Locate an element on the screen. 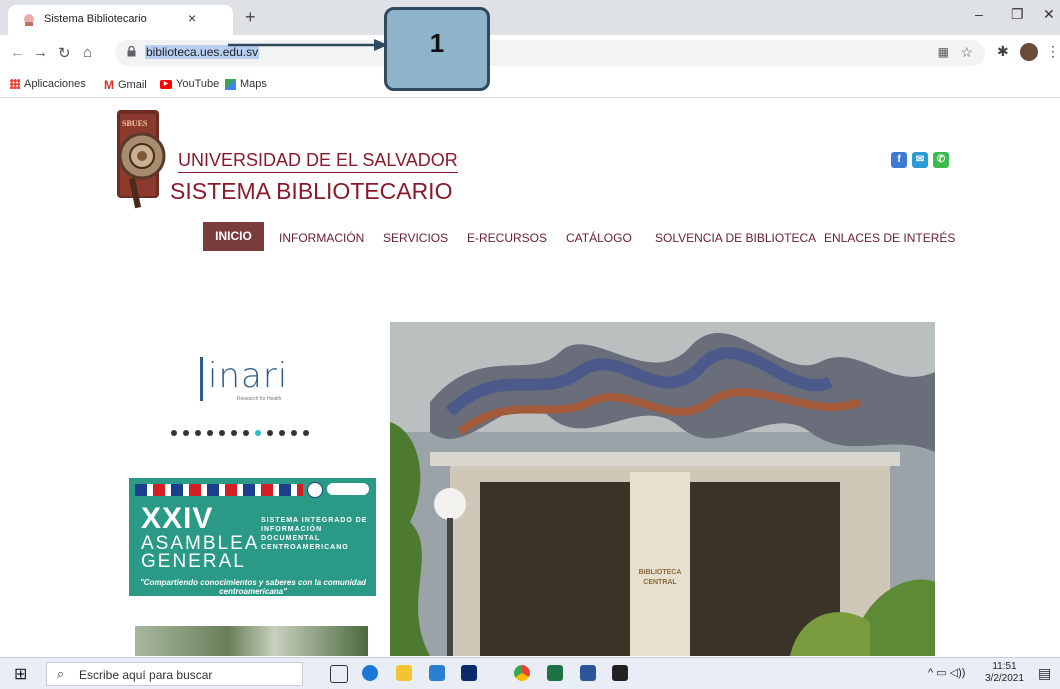  nav-item-enlaces: ENLACES DE INTERÉS is located at coordinates (889, 238).